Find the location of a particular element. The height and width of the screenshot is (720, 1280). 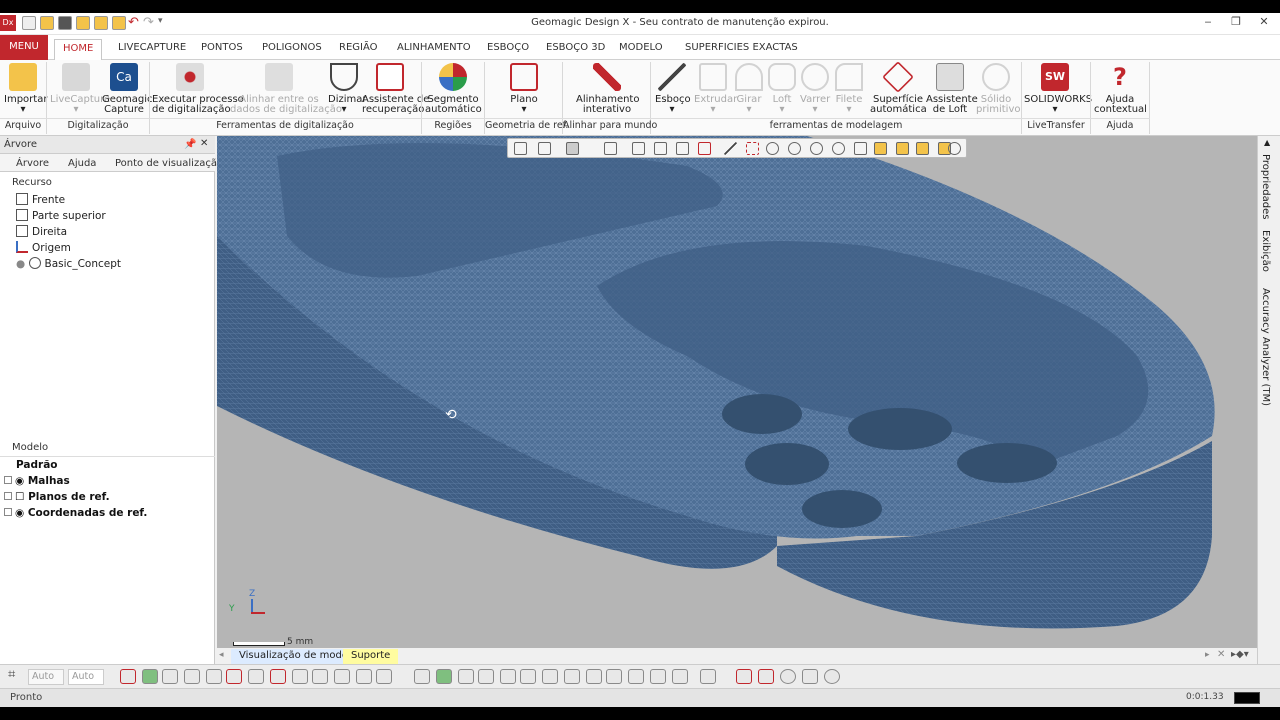

scroll-right-icon: ▸ is located at coordinates (1207, 655).